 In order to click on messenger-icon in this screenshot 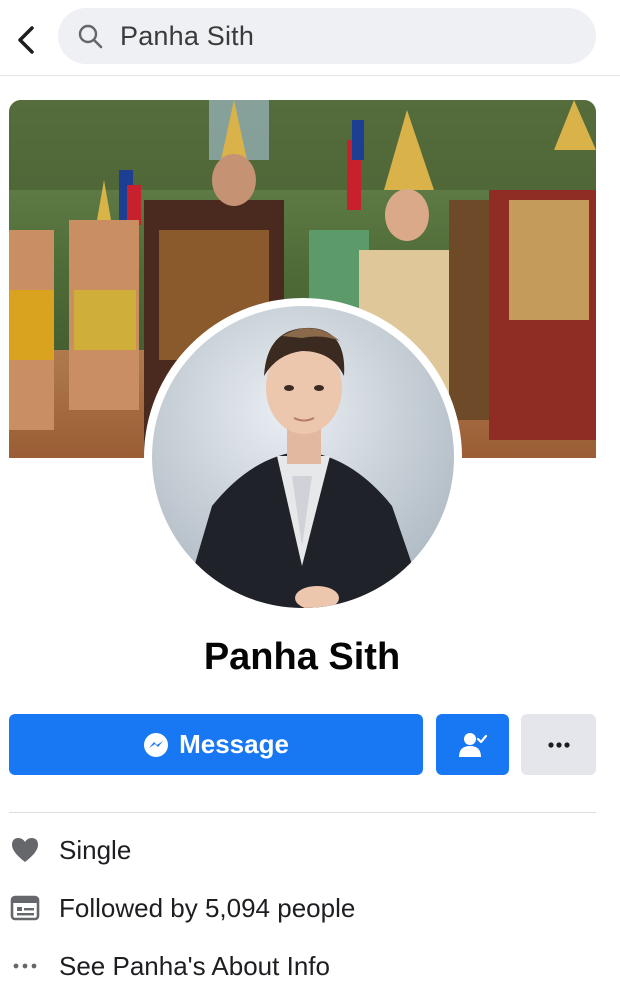, I will do `click(156, 744)`.